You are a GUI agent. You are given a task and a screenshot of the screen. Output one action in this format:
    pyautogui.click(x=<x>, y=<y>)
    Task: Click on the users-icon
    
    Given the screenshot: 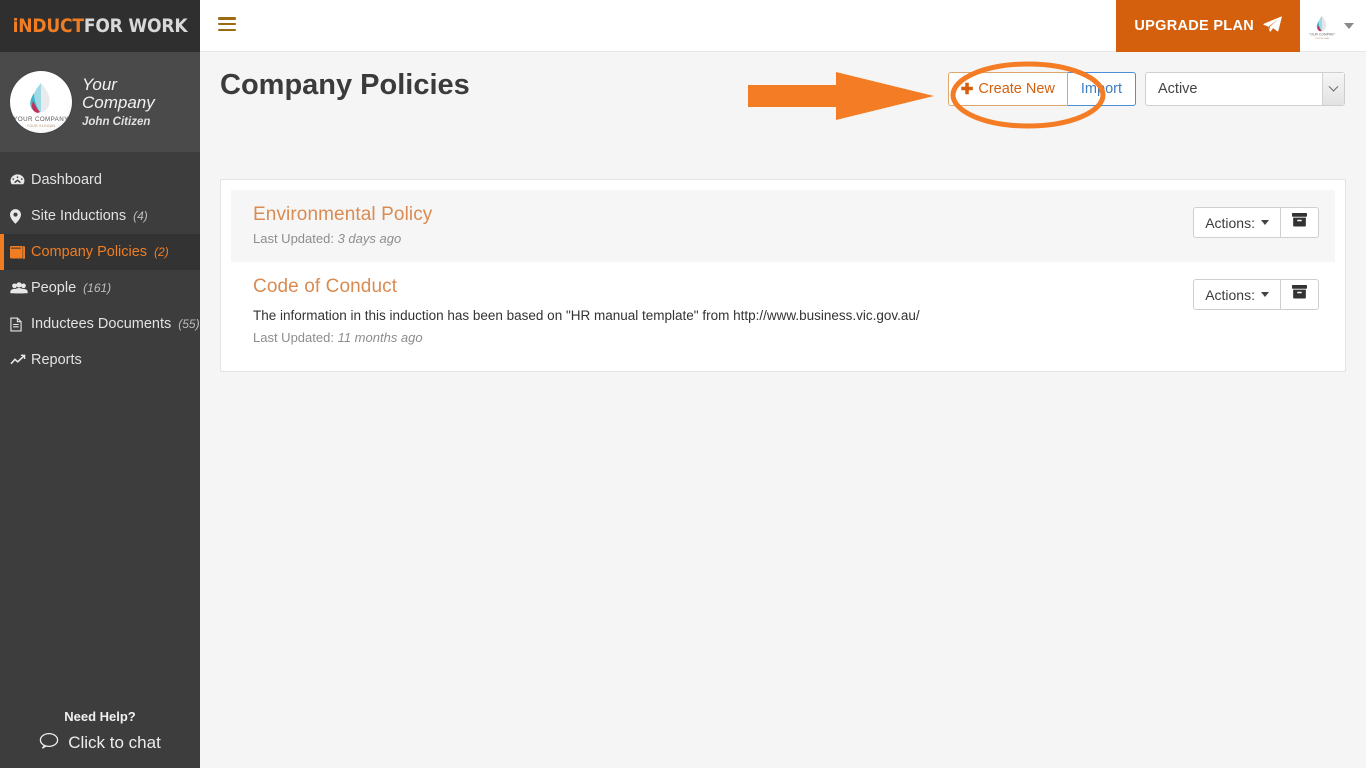 What is the action you would take?
    pyautogui.click(x=20, y=288)
    